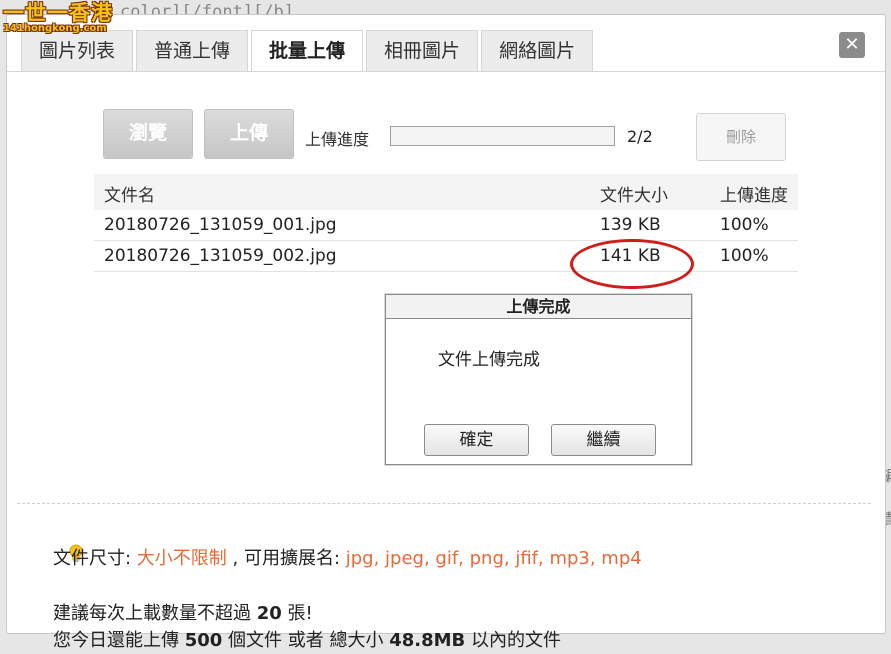 This screenshot has height=654, width=891. I want to click on progress-count: 2/2, so click(640, 136).